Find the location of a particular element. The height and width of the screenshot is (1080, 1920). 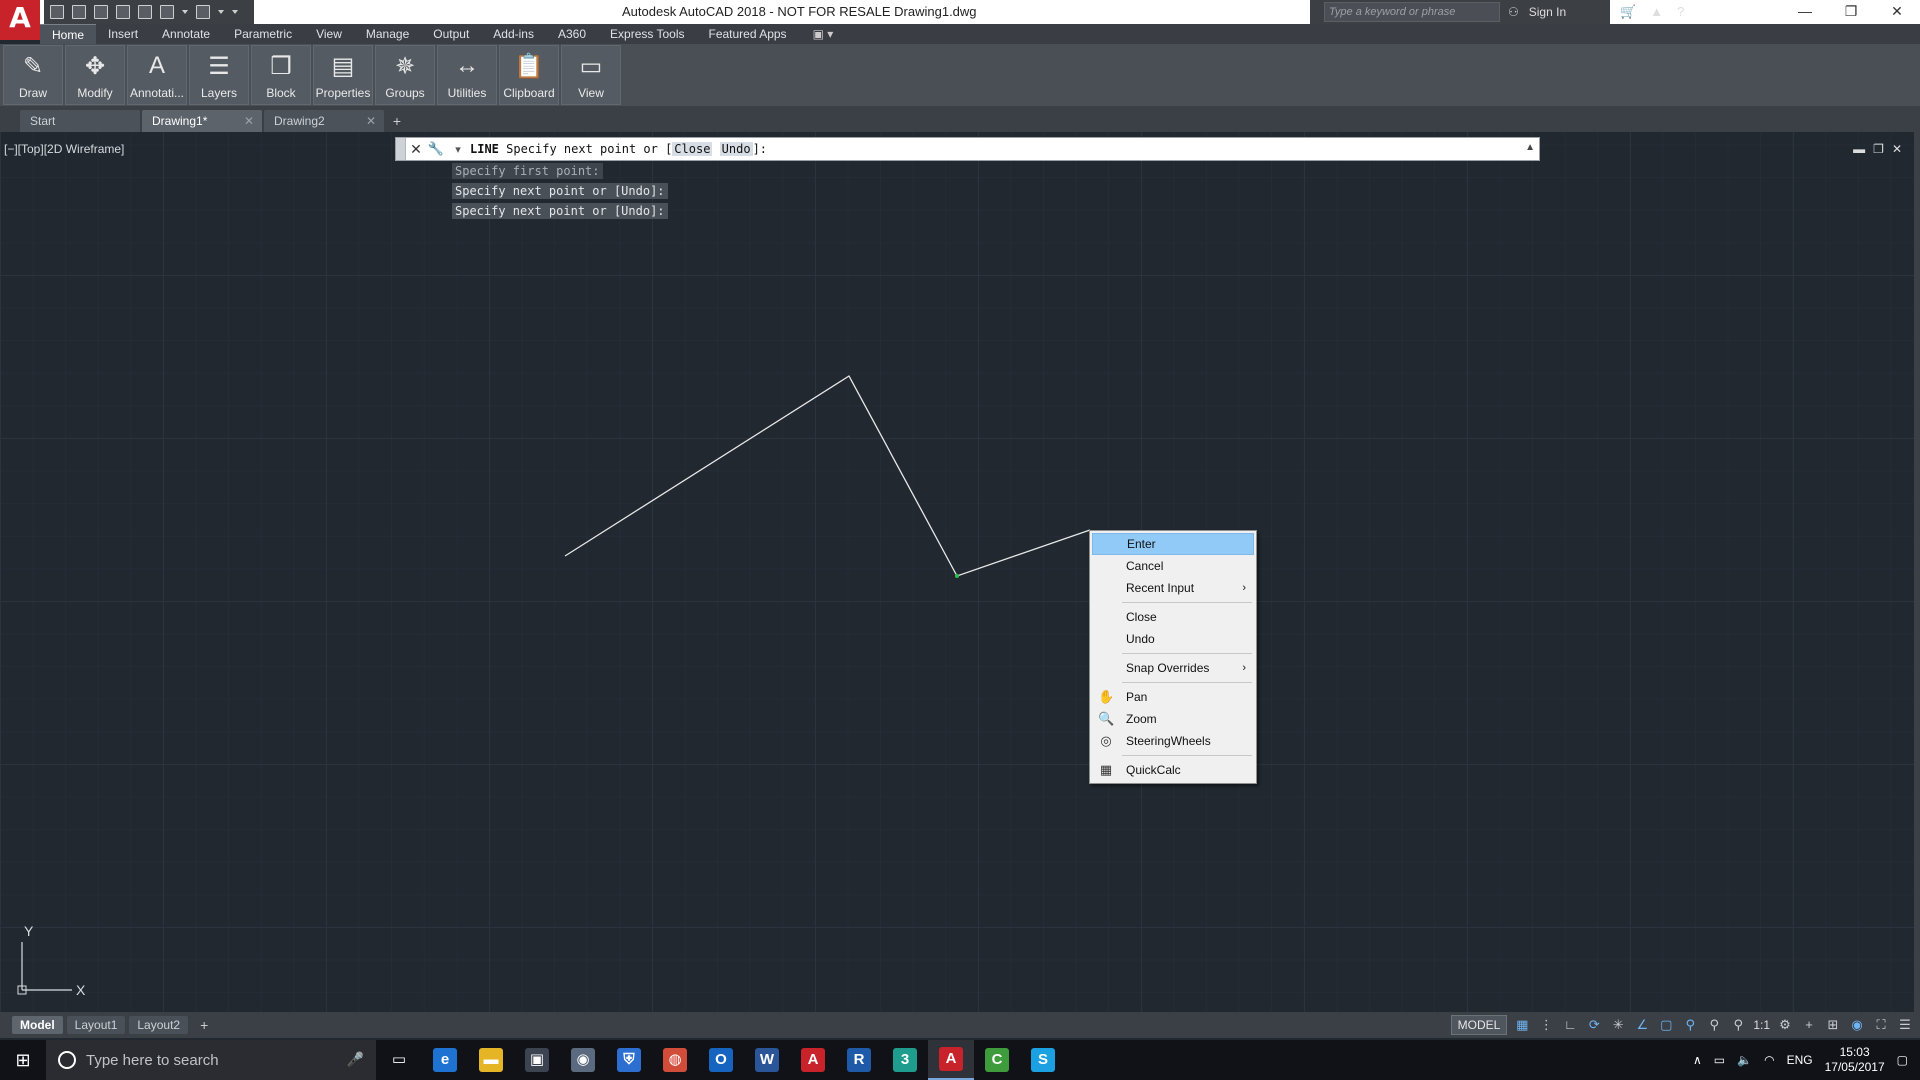

isodraft-icon: ✳ is located at coordinates (1618, 1025).